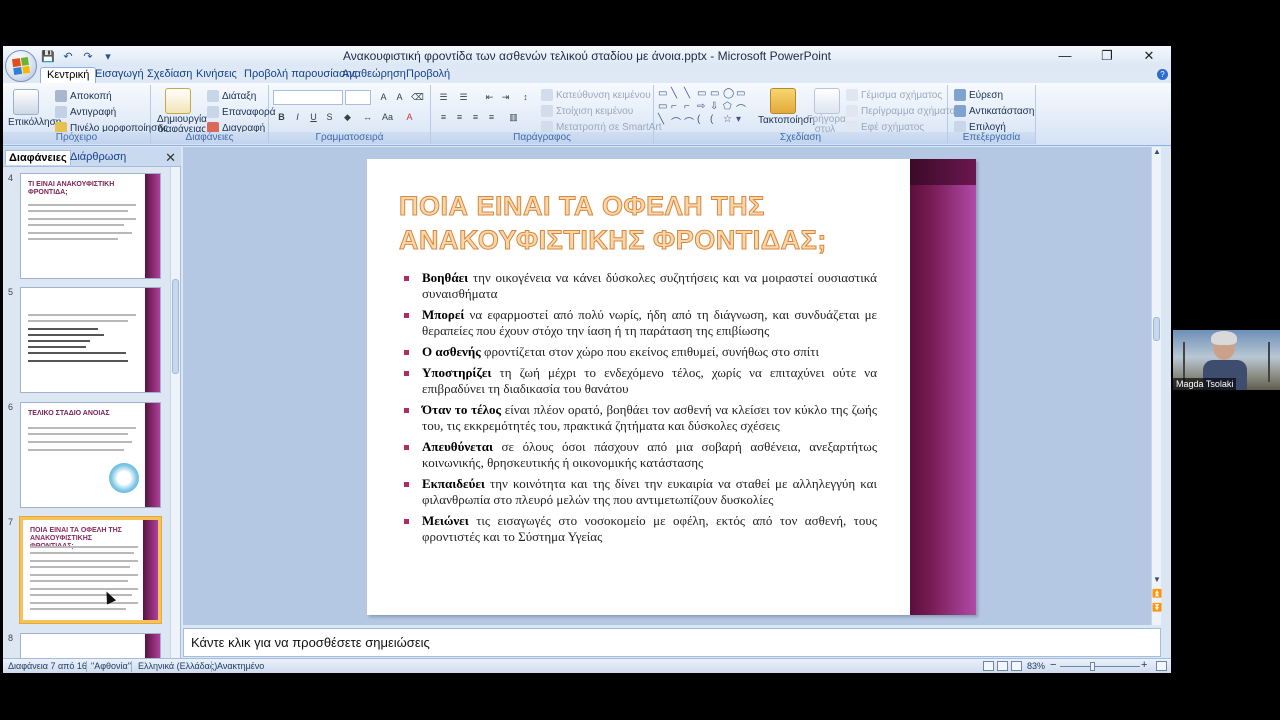  I want to click on justify-icon: ≡, so click(491, 117).